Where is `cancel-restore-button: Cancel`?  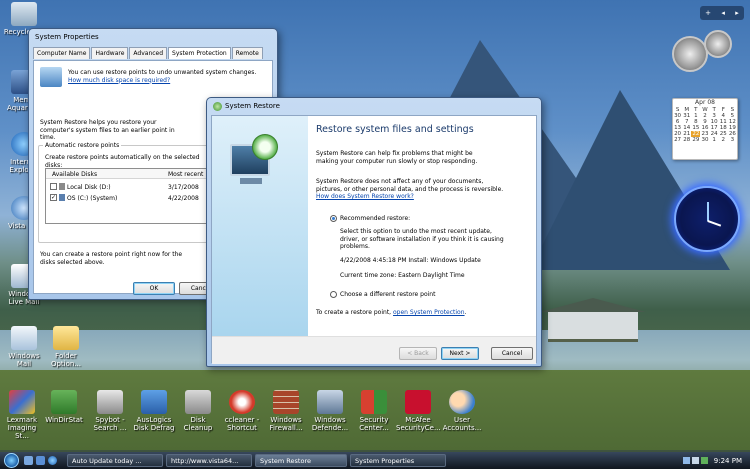
cancel-restore-button: Cancel is located at coordinates (512, 353).